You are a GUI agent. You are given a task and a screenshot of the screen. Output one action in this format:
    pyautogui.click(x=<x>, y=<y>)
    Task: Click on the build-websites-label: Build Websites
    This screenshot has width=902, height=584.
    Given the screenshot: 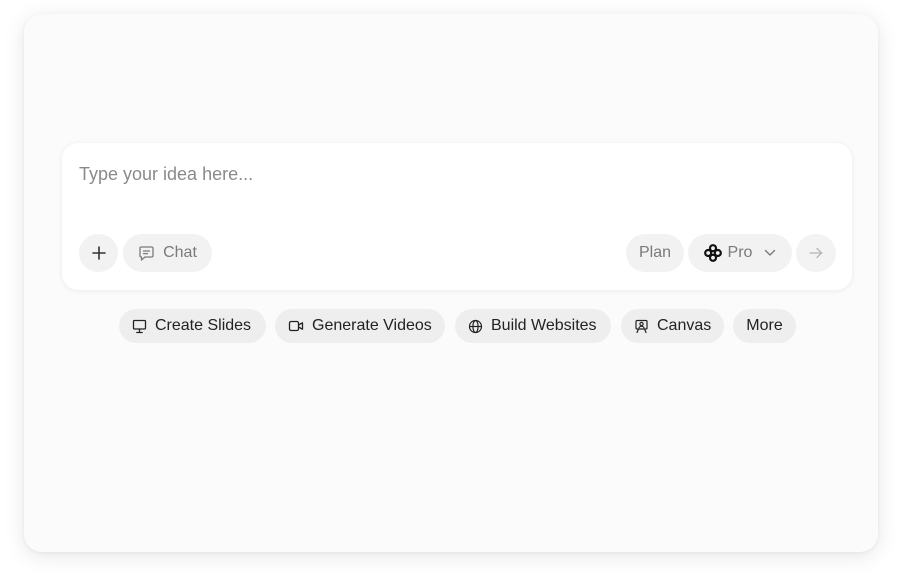 What is the action you would take?
    pyautogui.click(x=544, y=325)
    